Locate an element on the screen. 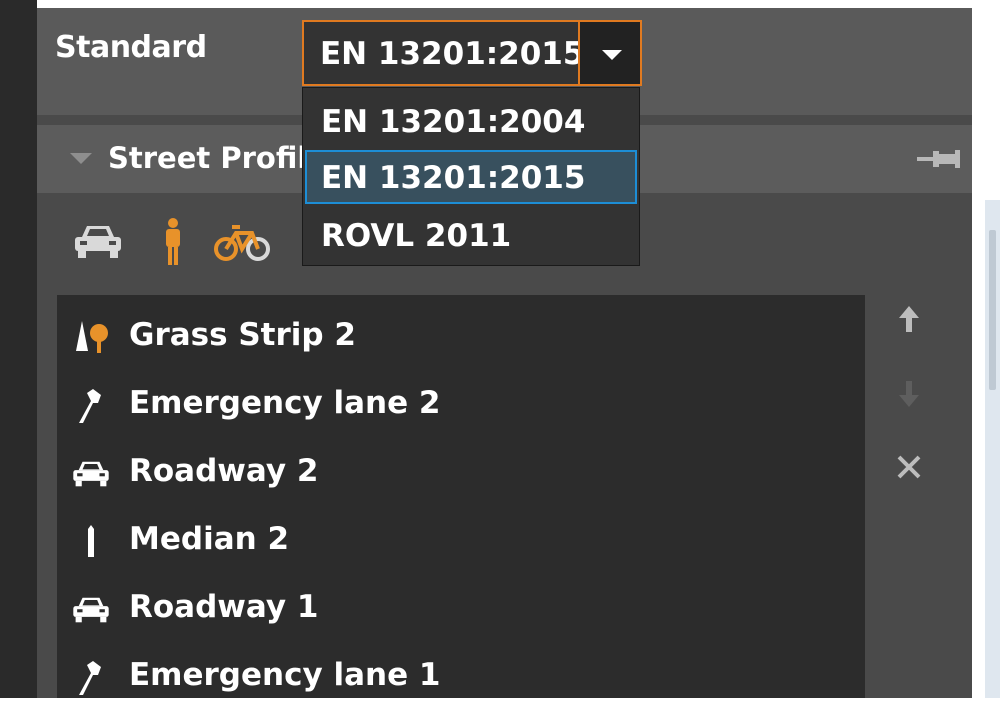 Image resolution: width=1000 pixels, height=711 pixels. pin-icon is located at coordinates (939, 159).